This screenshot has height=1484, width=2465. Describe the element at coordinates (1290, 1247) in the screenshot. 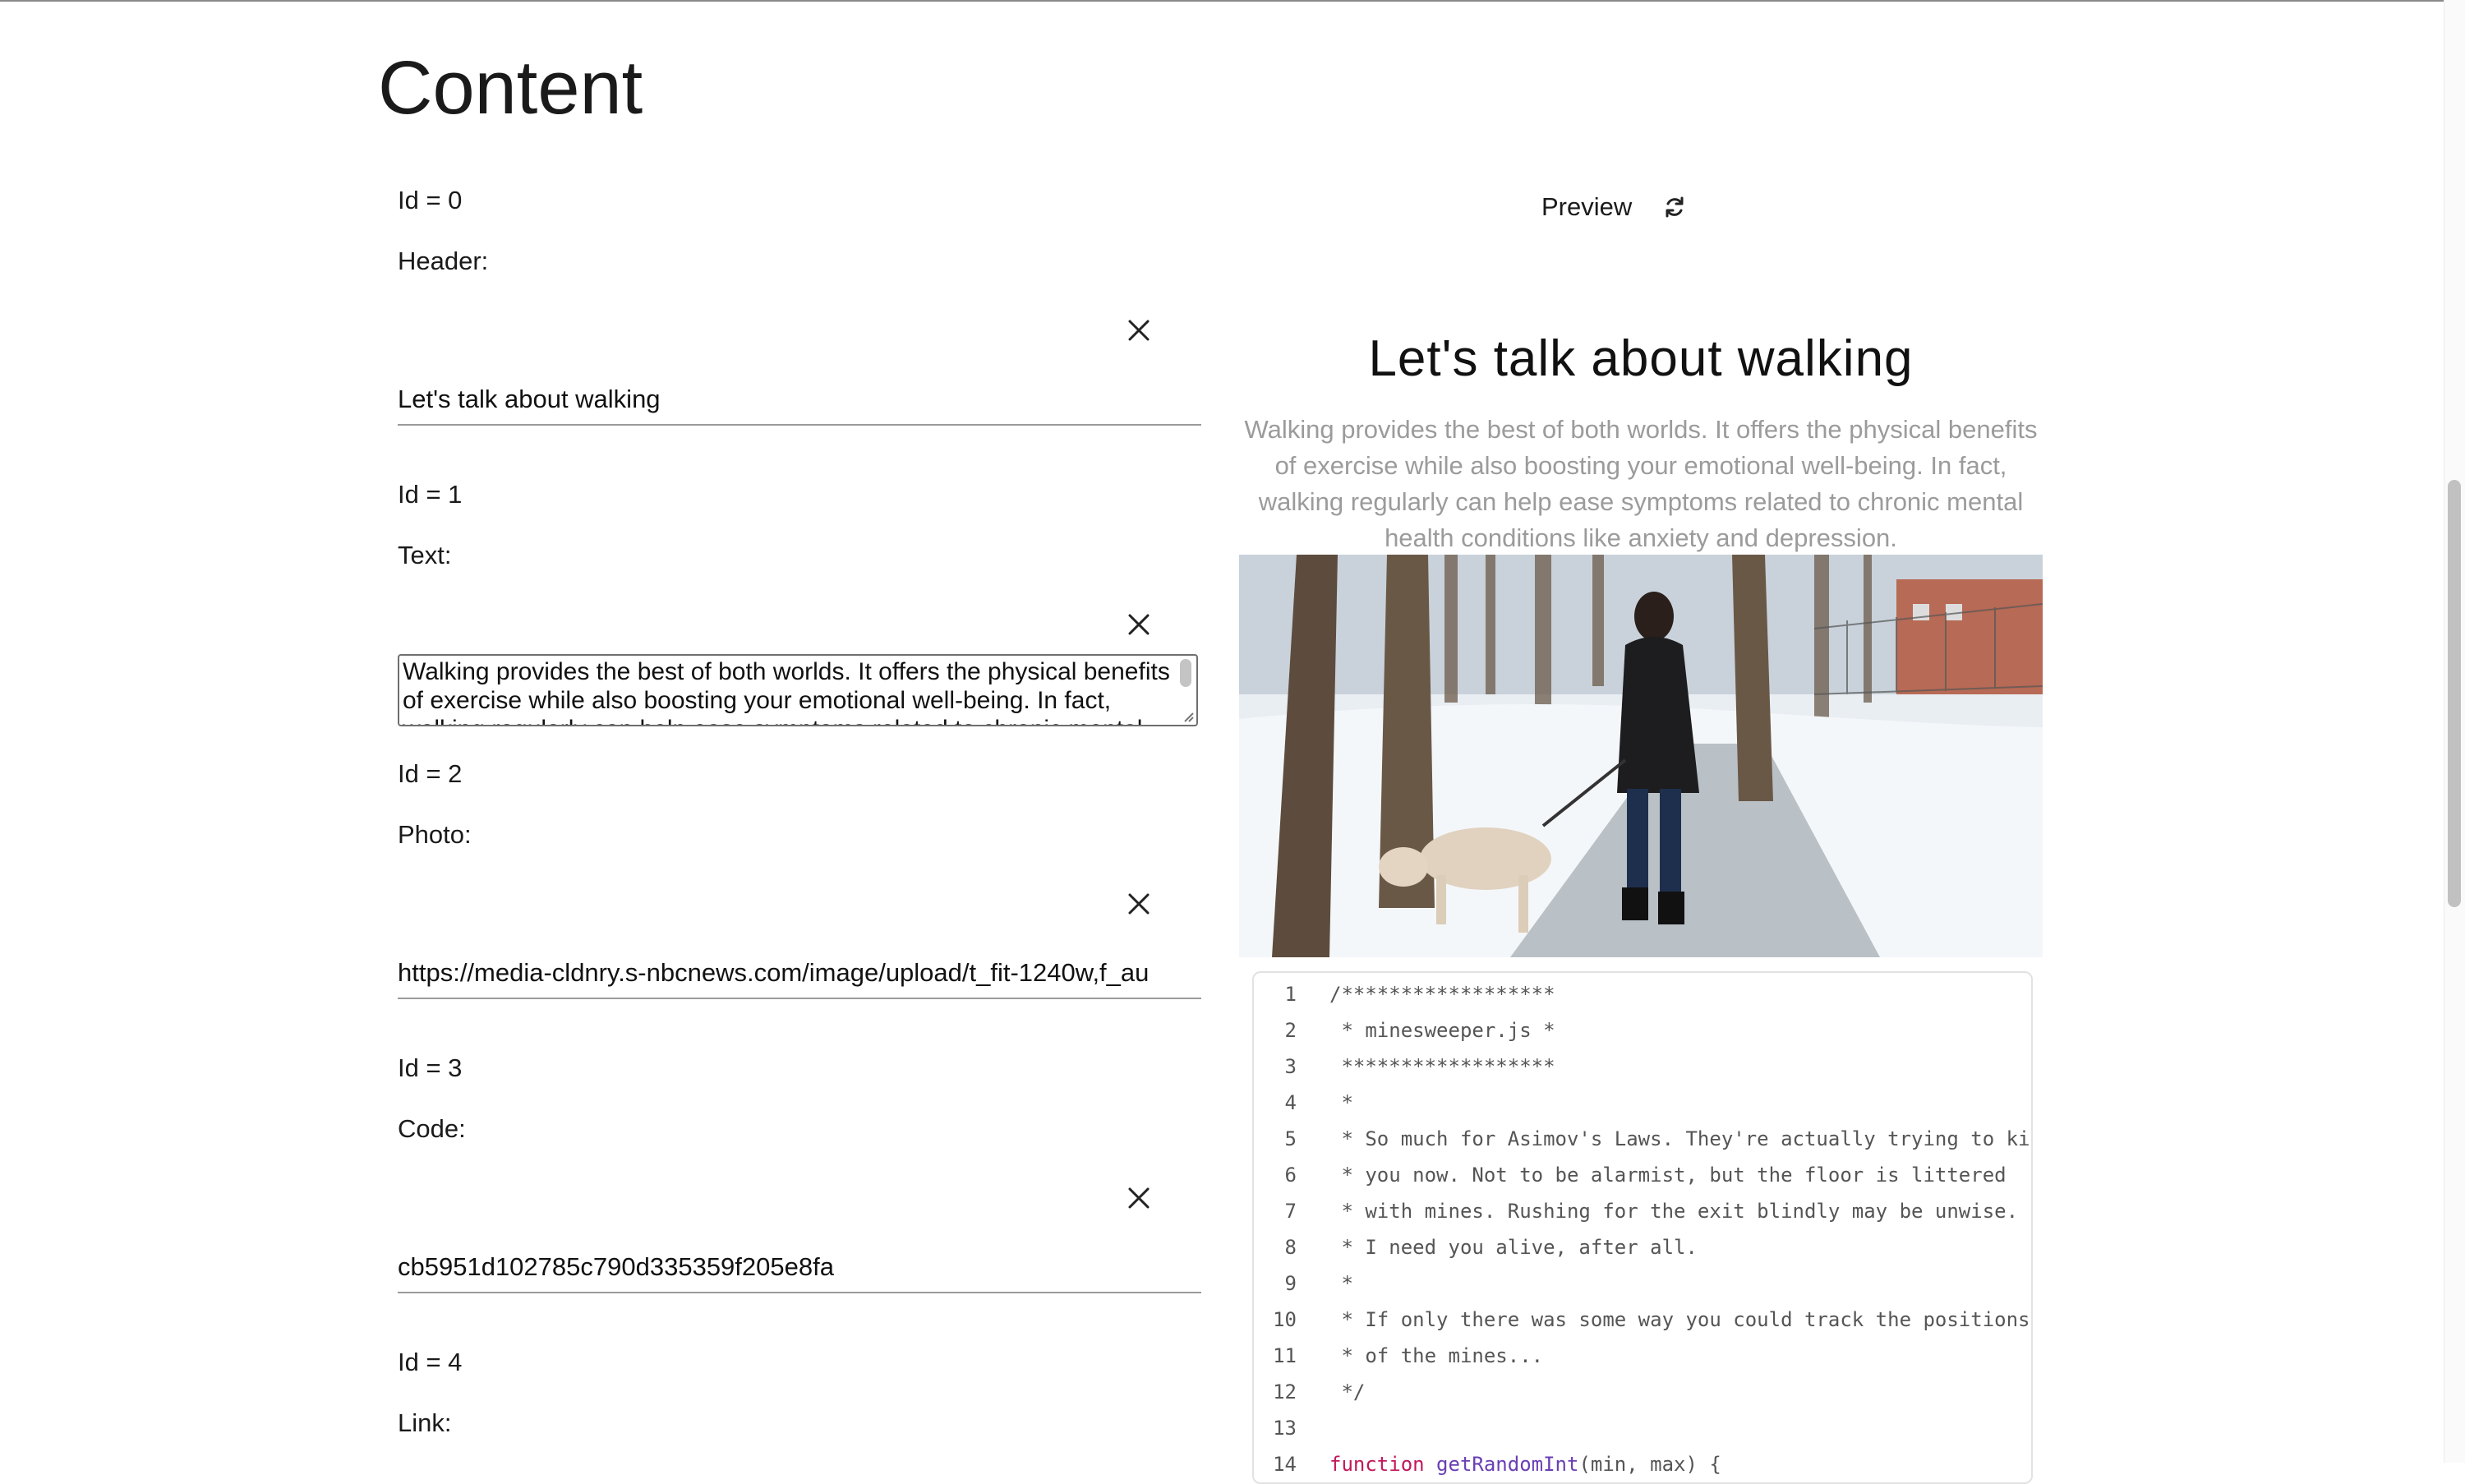

I see `code-line-number: 8` at that location.